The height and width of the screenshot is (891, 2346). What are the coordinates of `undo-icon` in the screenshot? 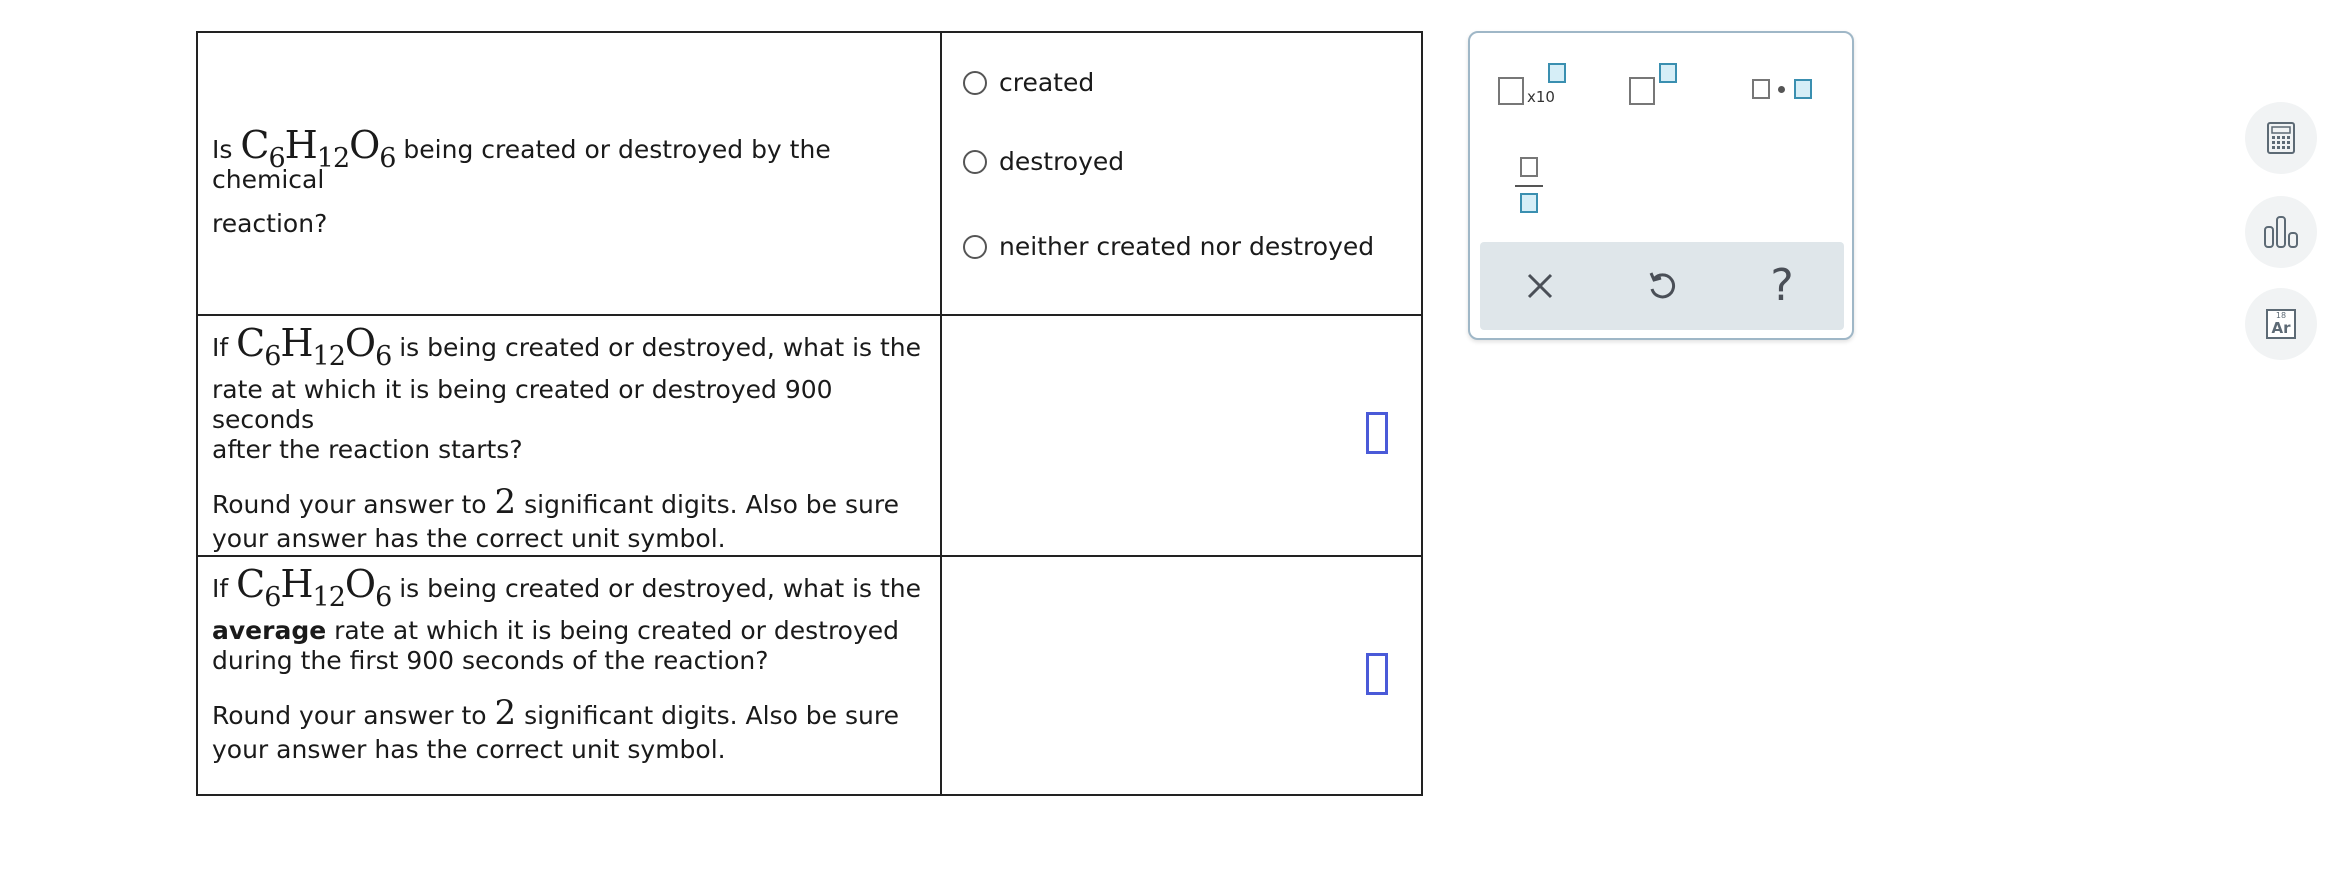 It's located at (1662, 285).